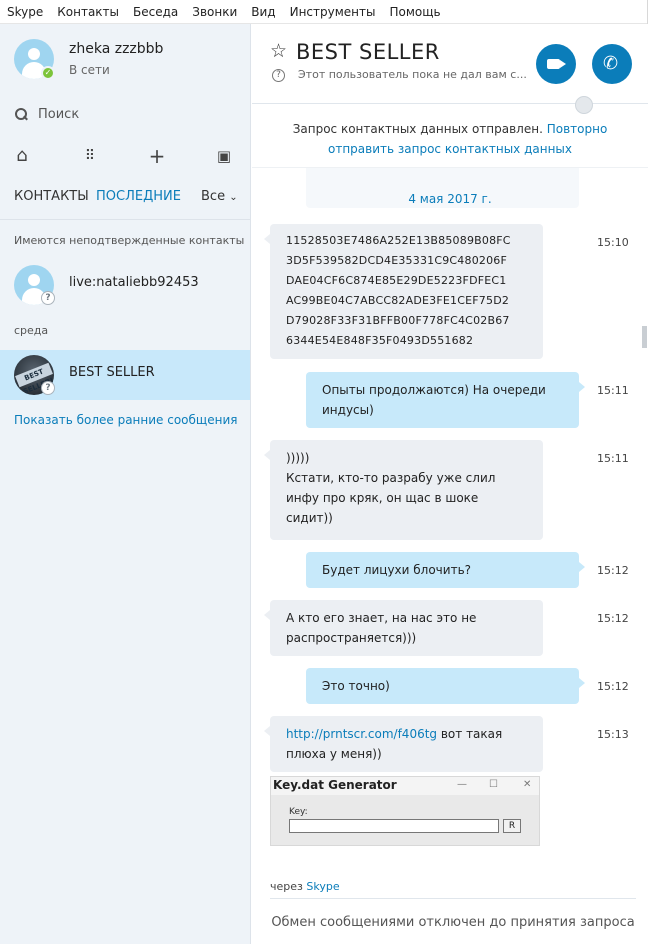 Image resolution: width=648 pixels, height=944 pixels. I want to click on menu-tools: Инструменты, so click(333, 12).